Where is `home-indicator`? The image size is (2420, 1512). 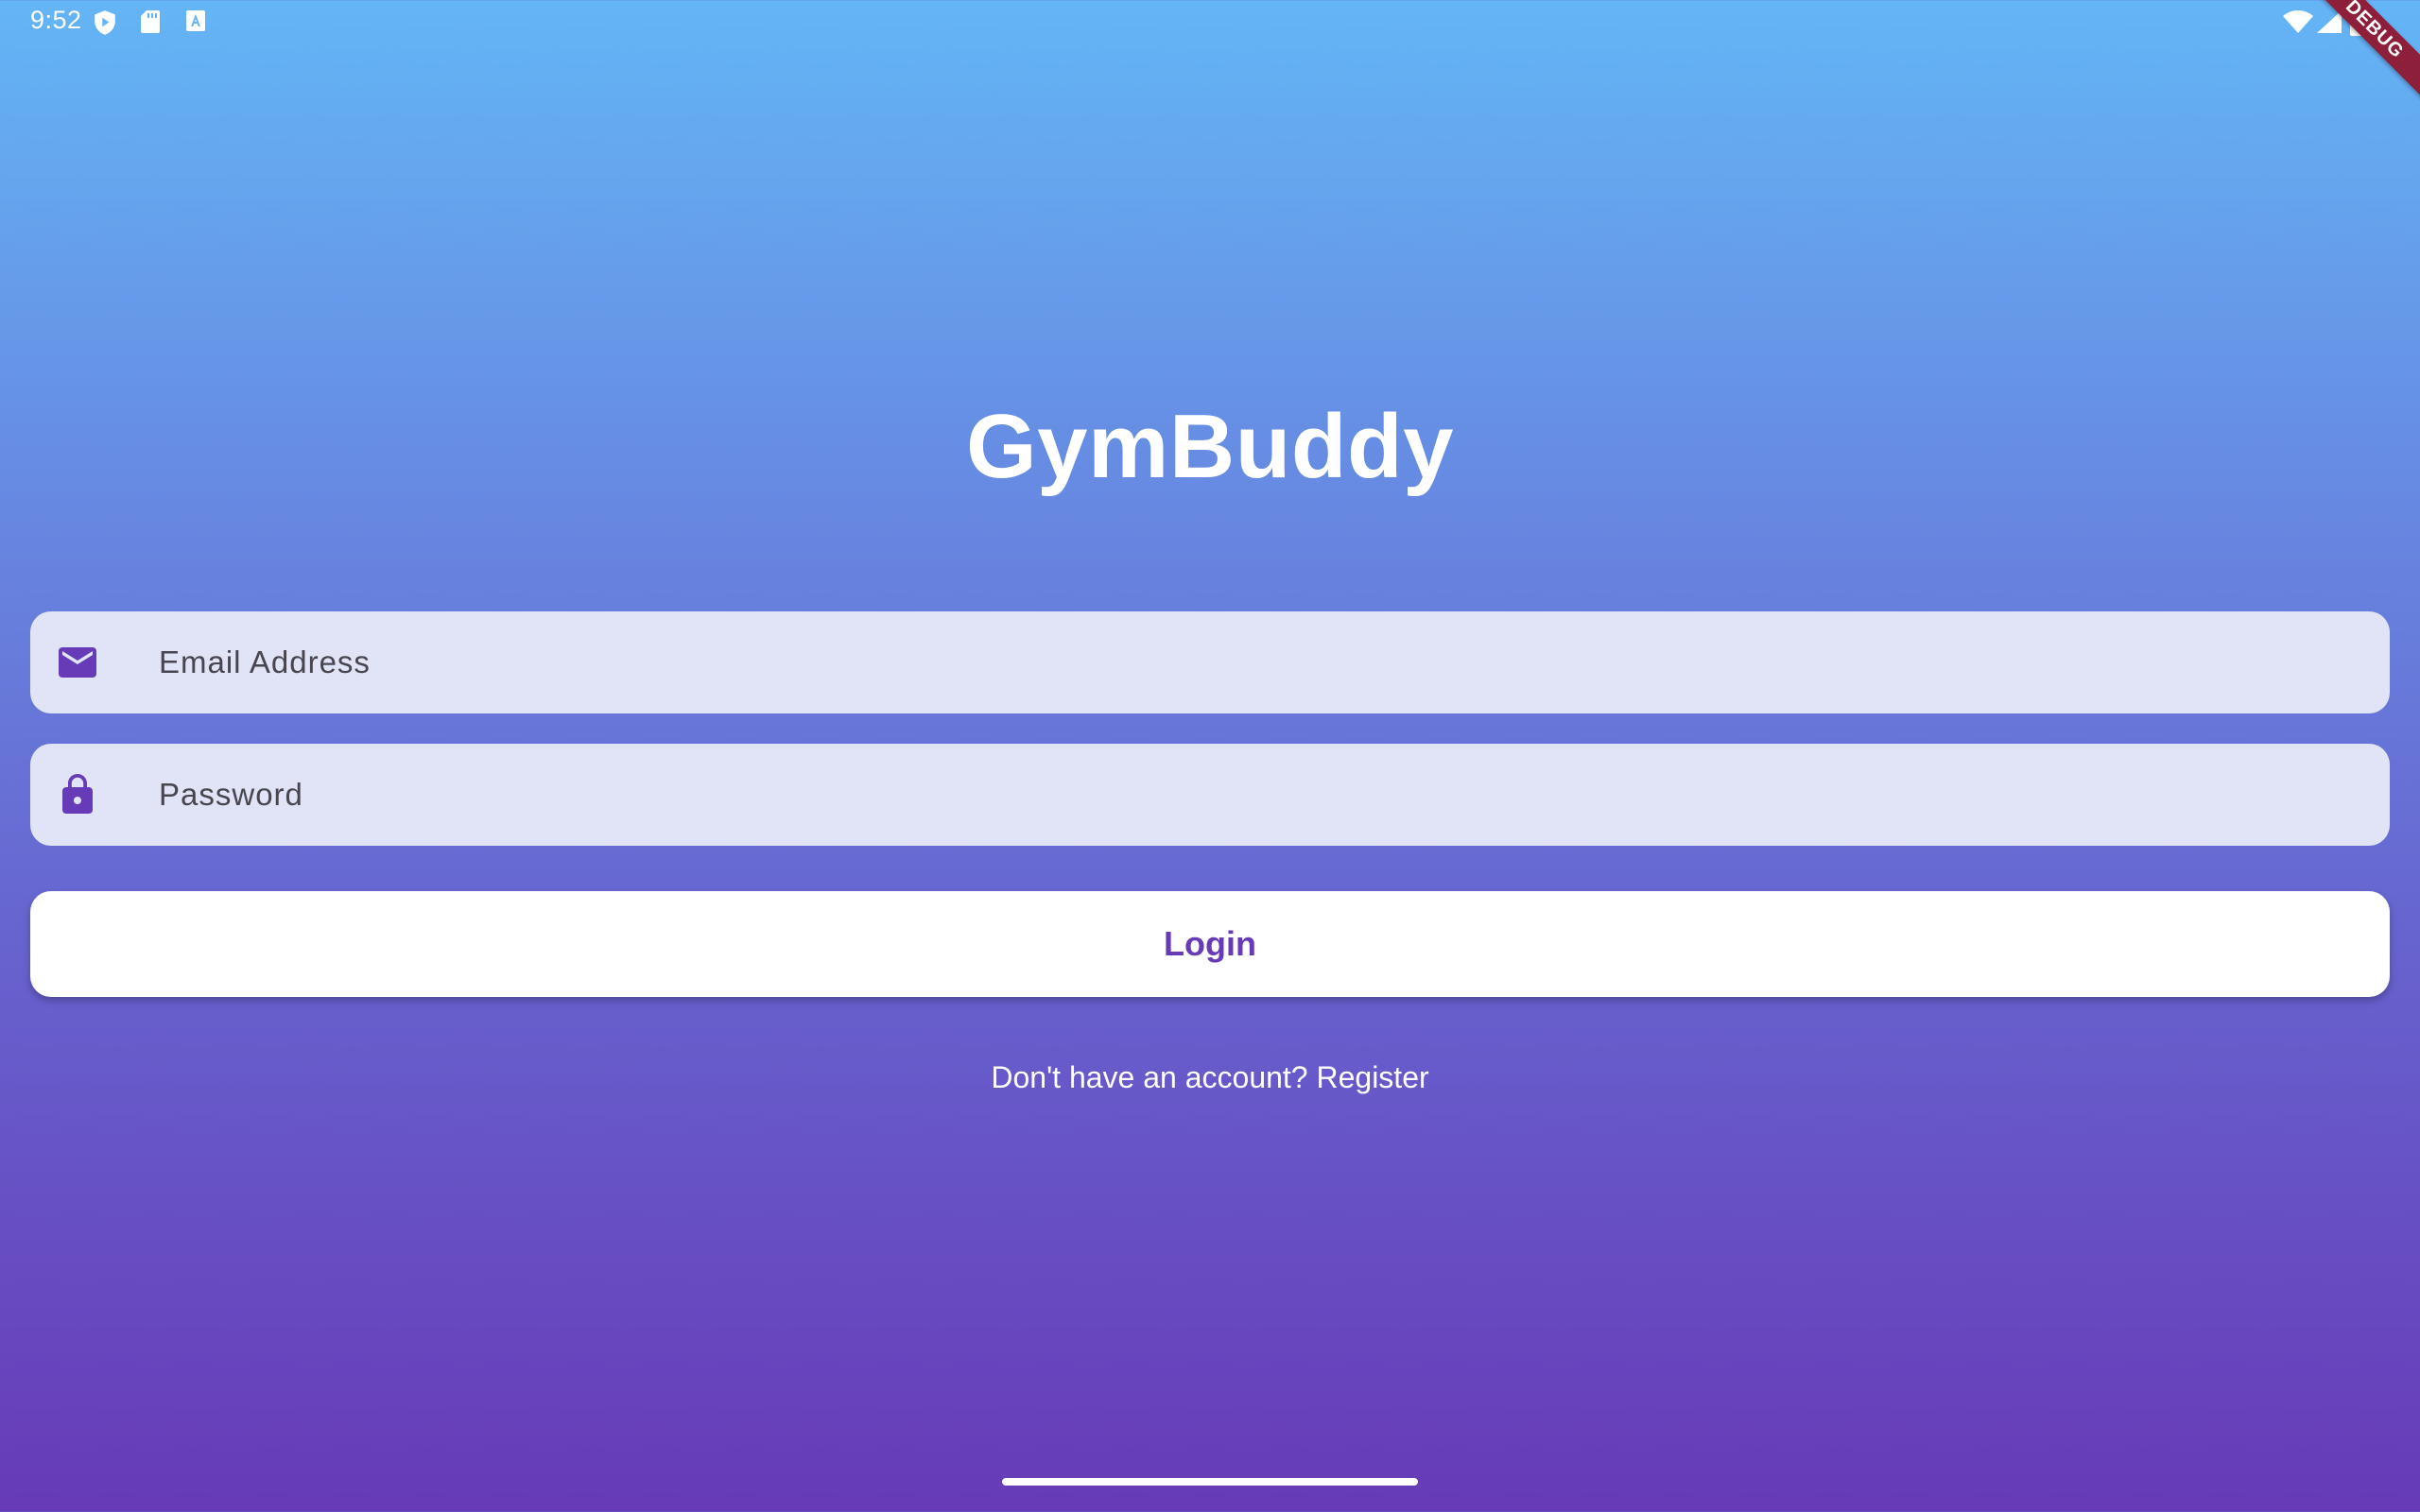
home-indicator is located at coordinates (1210, 1482).